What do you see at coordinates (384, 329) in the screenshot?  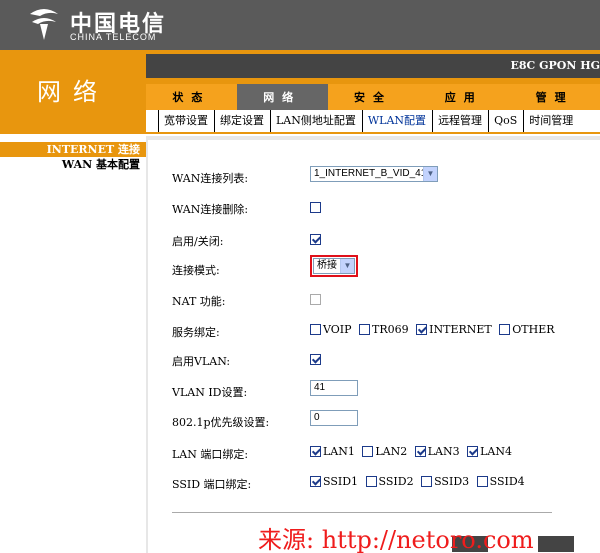 I see `service-option-tr069: TR069` at bounding box center [384, 329].